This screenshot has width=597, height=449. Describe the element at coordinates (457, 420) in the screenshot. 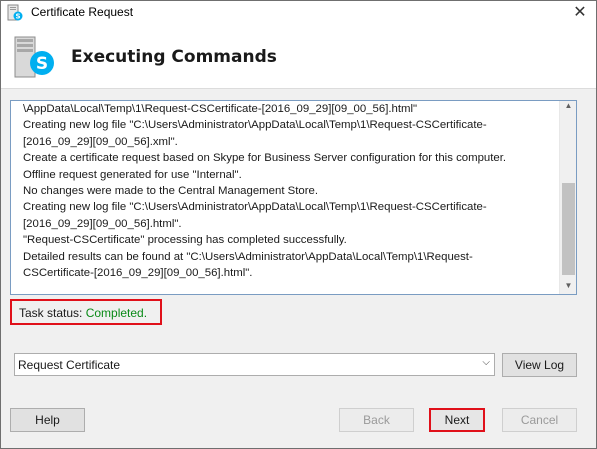

I see `next-button: Next` at that location.